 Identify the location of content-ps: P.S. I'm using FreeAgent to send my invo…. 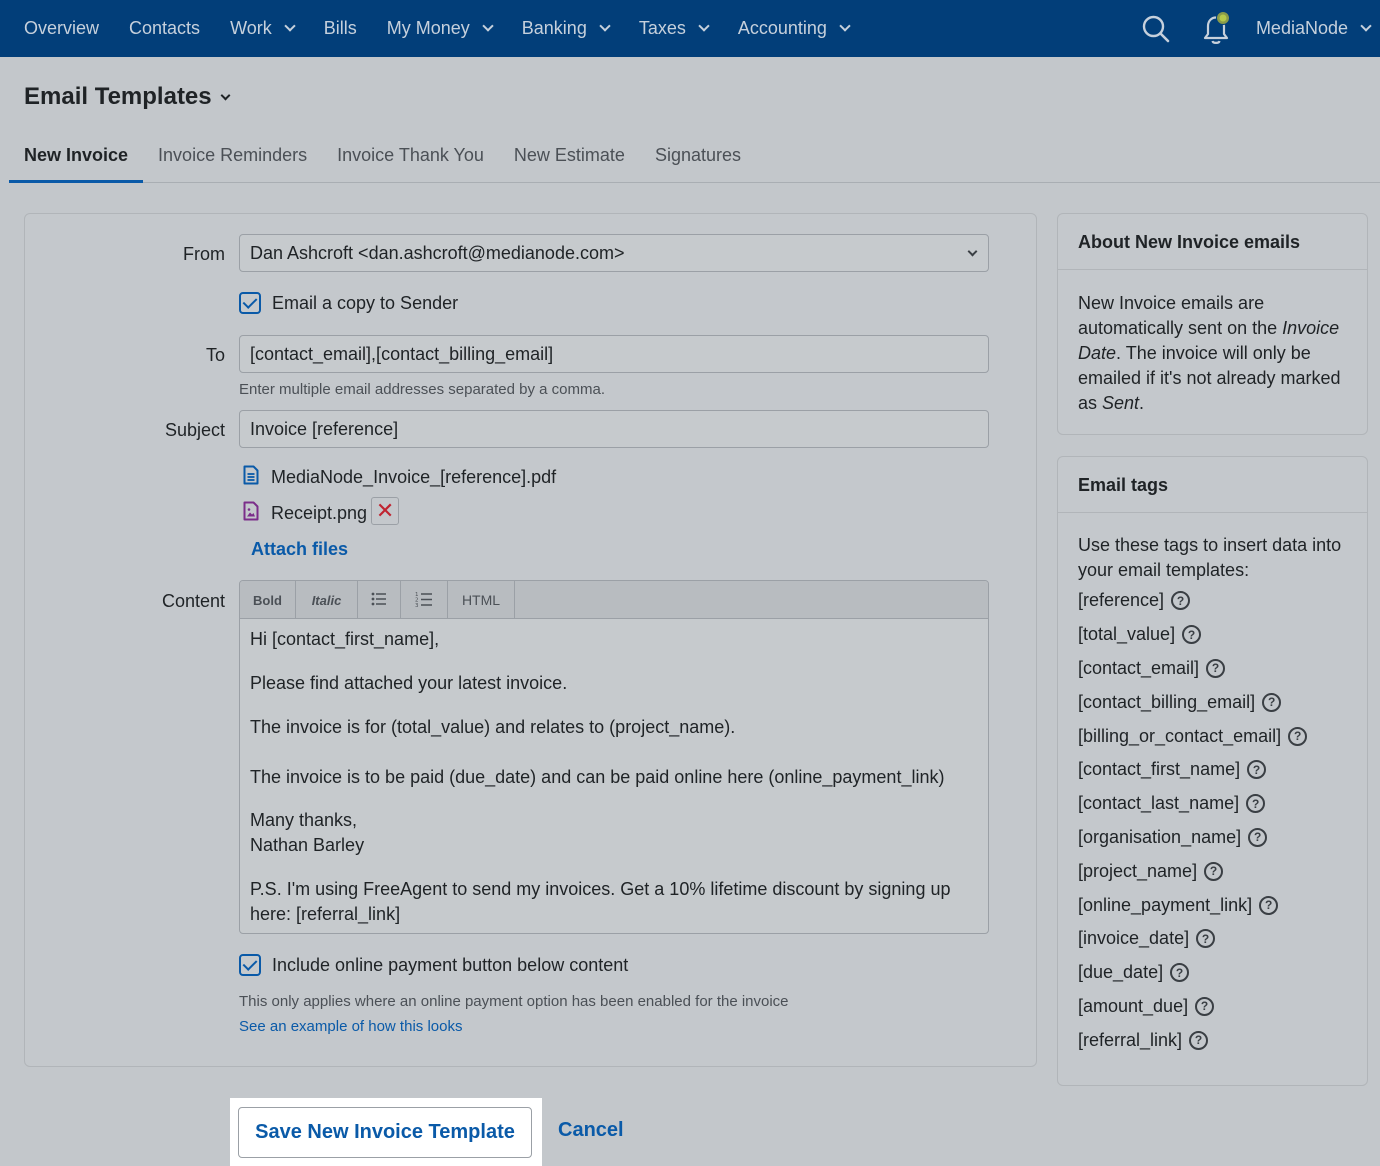
(600, 901).